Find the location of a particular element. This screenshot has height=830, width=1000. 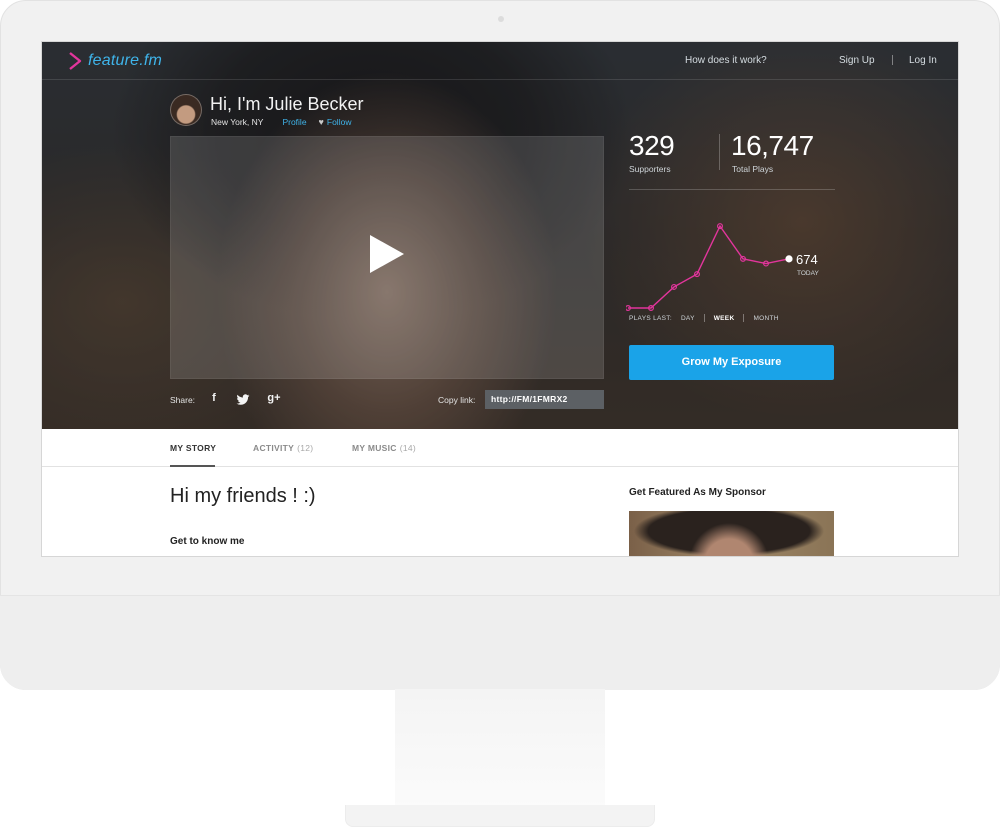

video-player is located at coordinates (387, 257).